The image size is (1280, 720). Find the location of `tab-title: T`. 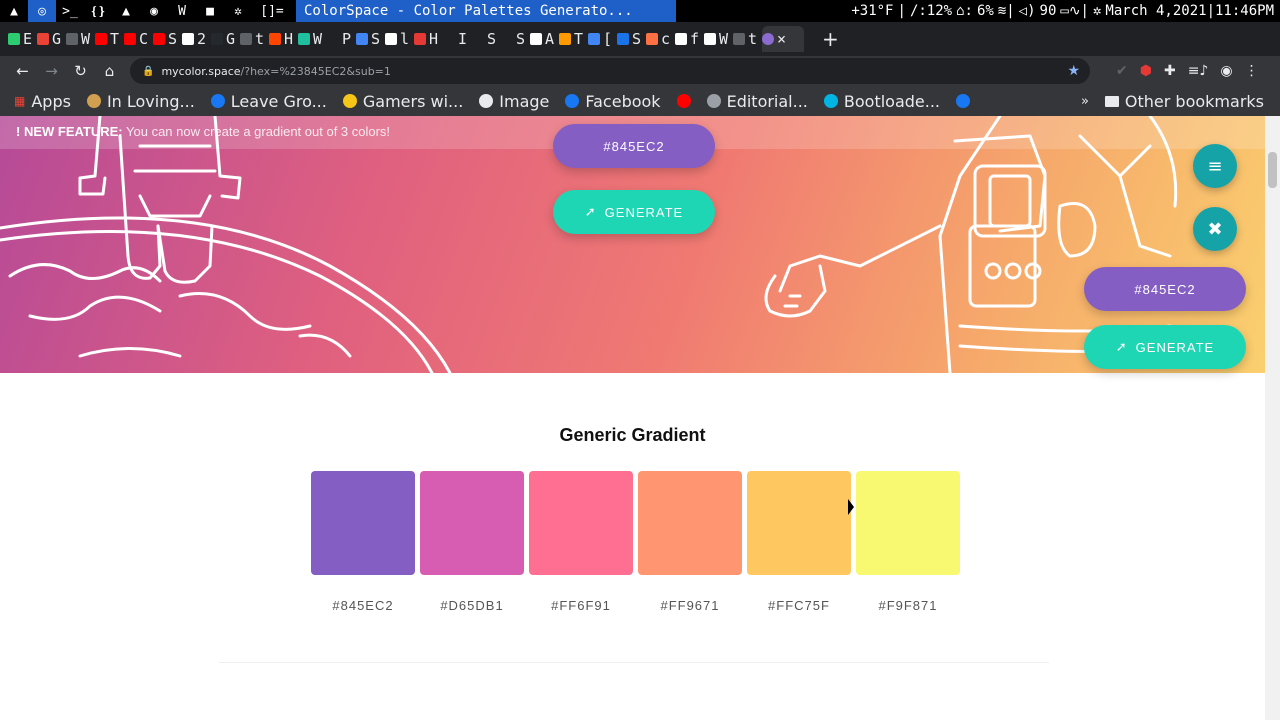

tab-title: T is located at coordinates (115, 39).